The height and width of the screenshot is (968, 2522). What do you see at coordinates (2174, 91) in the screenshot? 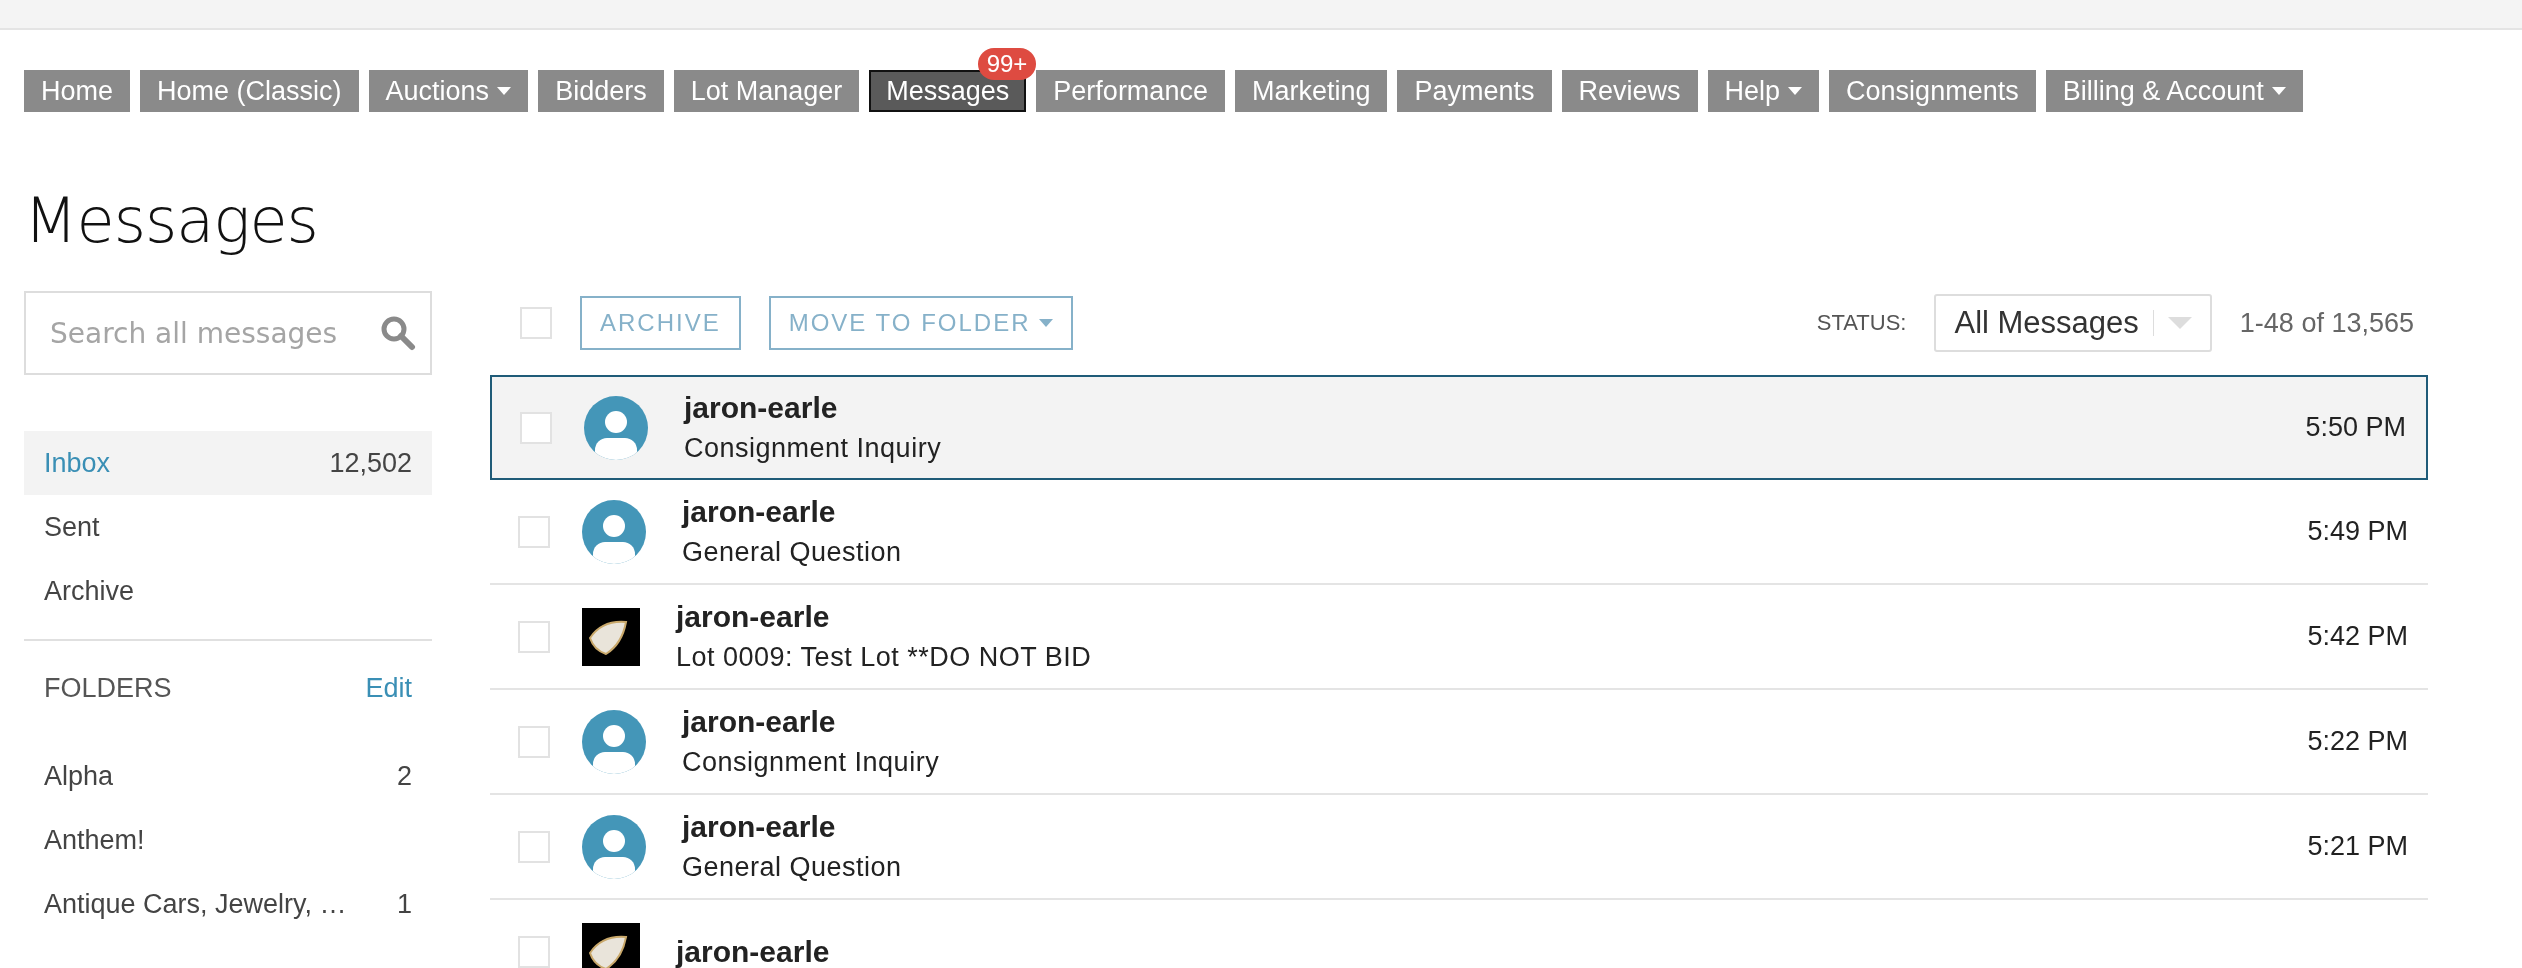
I see `nav-tab: Billing & Account` at bounding box center [2174, 91].